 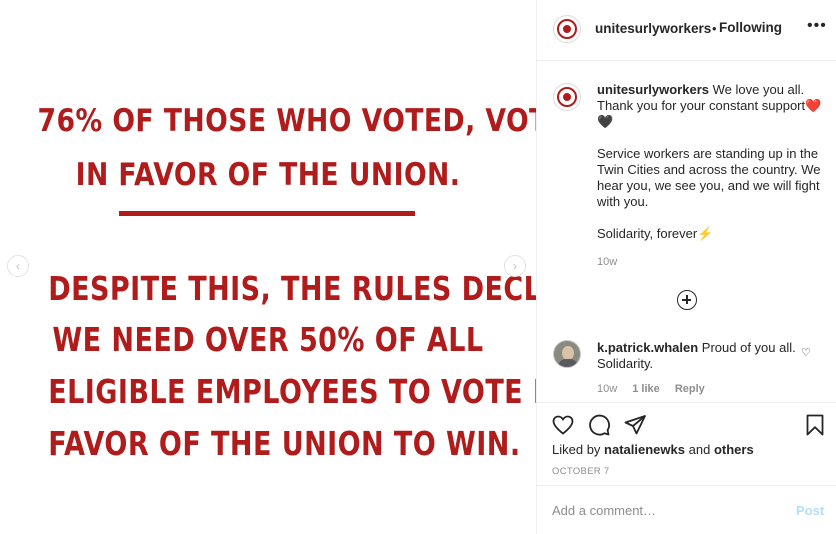 I want to click on post-header: unitesurlyworkers • Following •••, so click(x=686, y=30).